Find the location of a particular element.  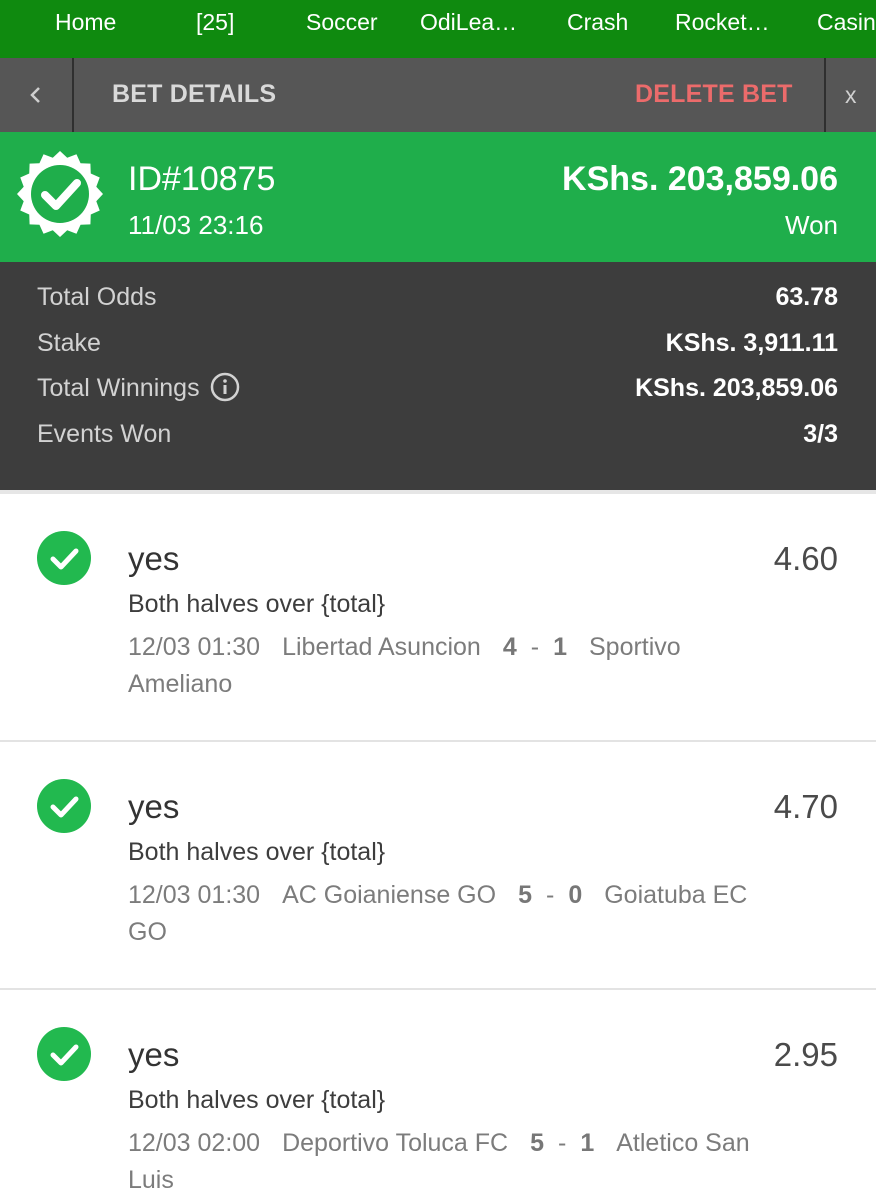

total-winnings-value: KShs. 203,859.06 is located at coordinates (736, 388).